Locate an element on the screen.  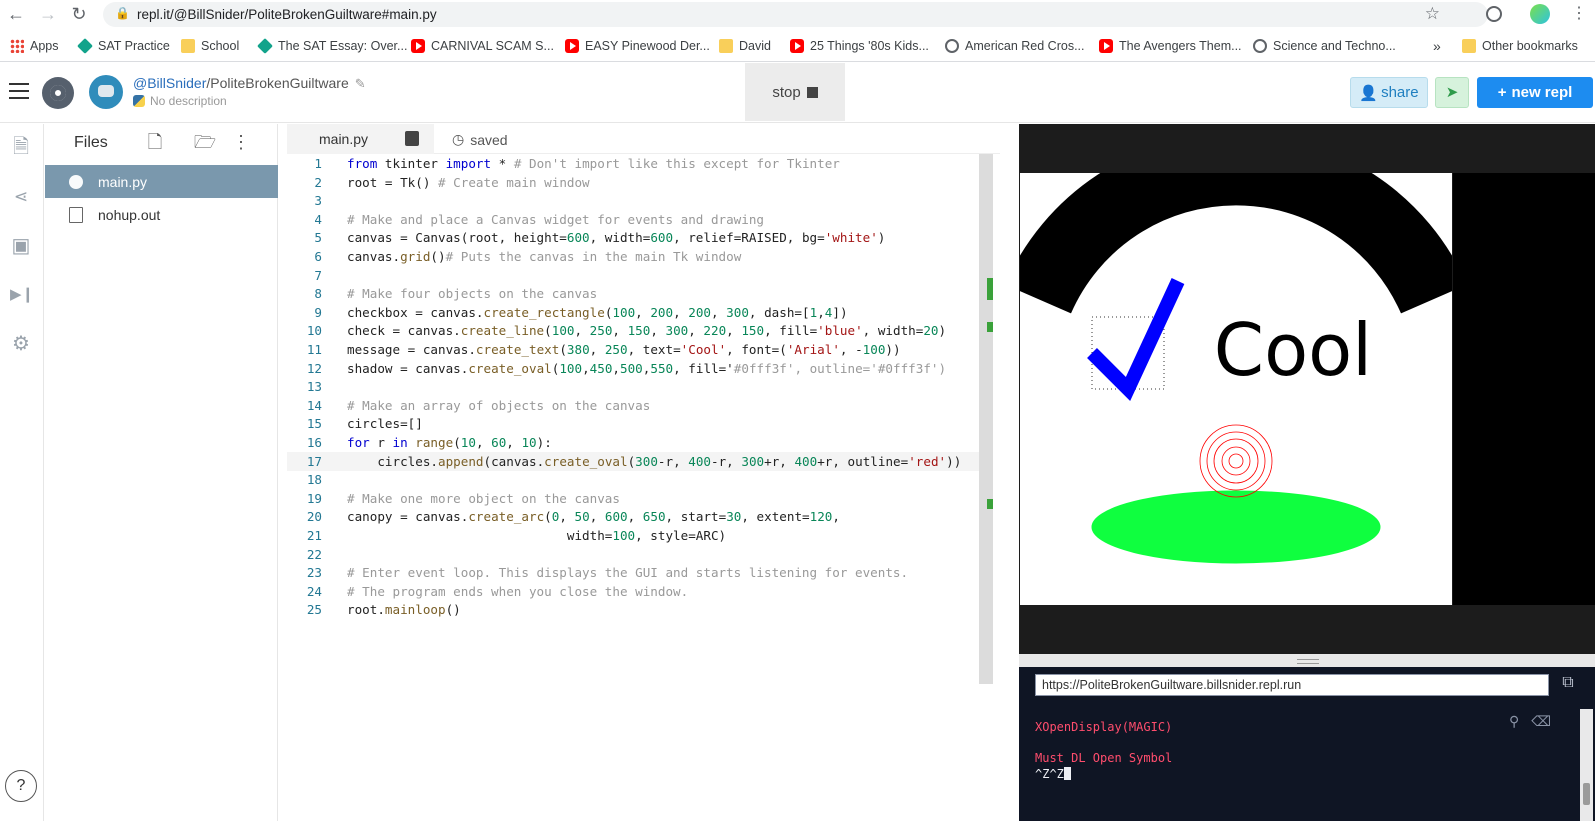
repl-description: No description is located at coordinates (180, 101).